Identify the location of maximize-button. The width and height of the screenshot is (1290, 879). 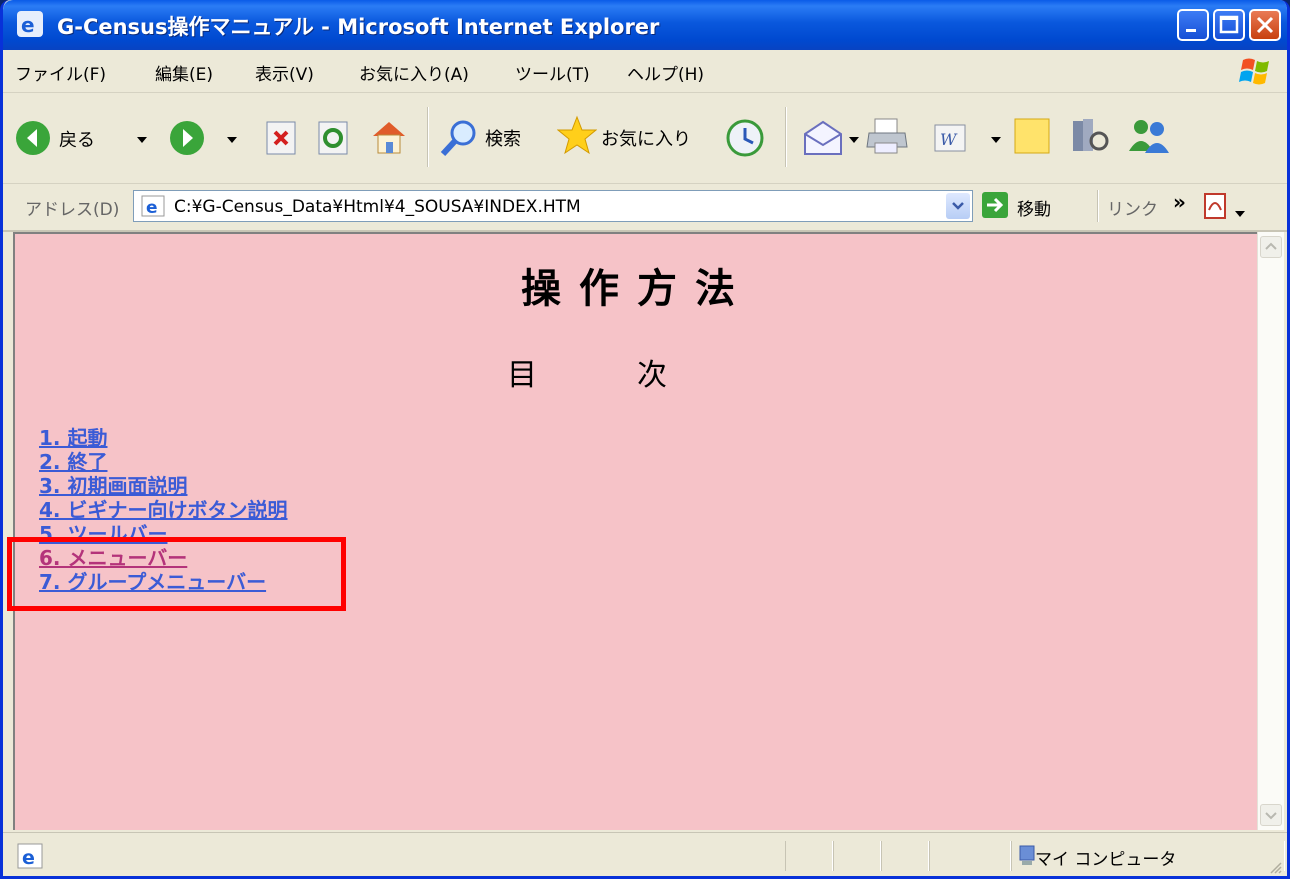
(1229, 25).